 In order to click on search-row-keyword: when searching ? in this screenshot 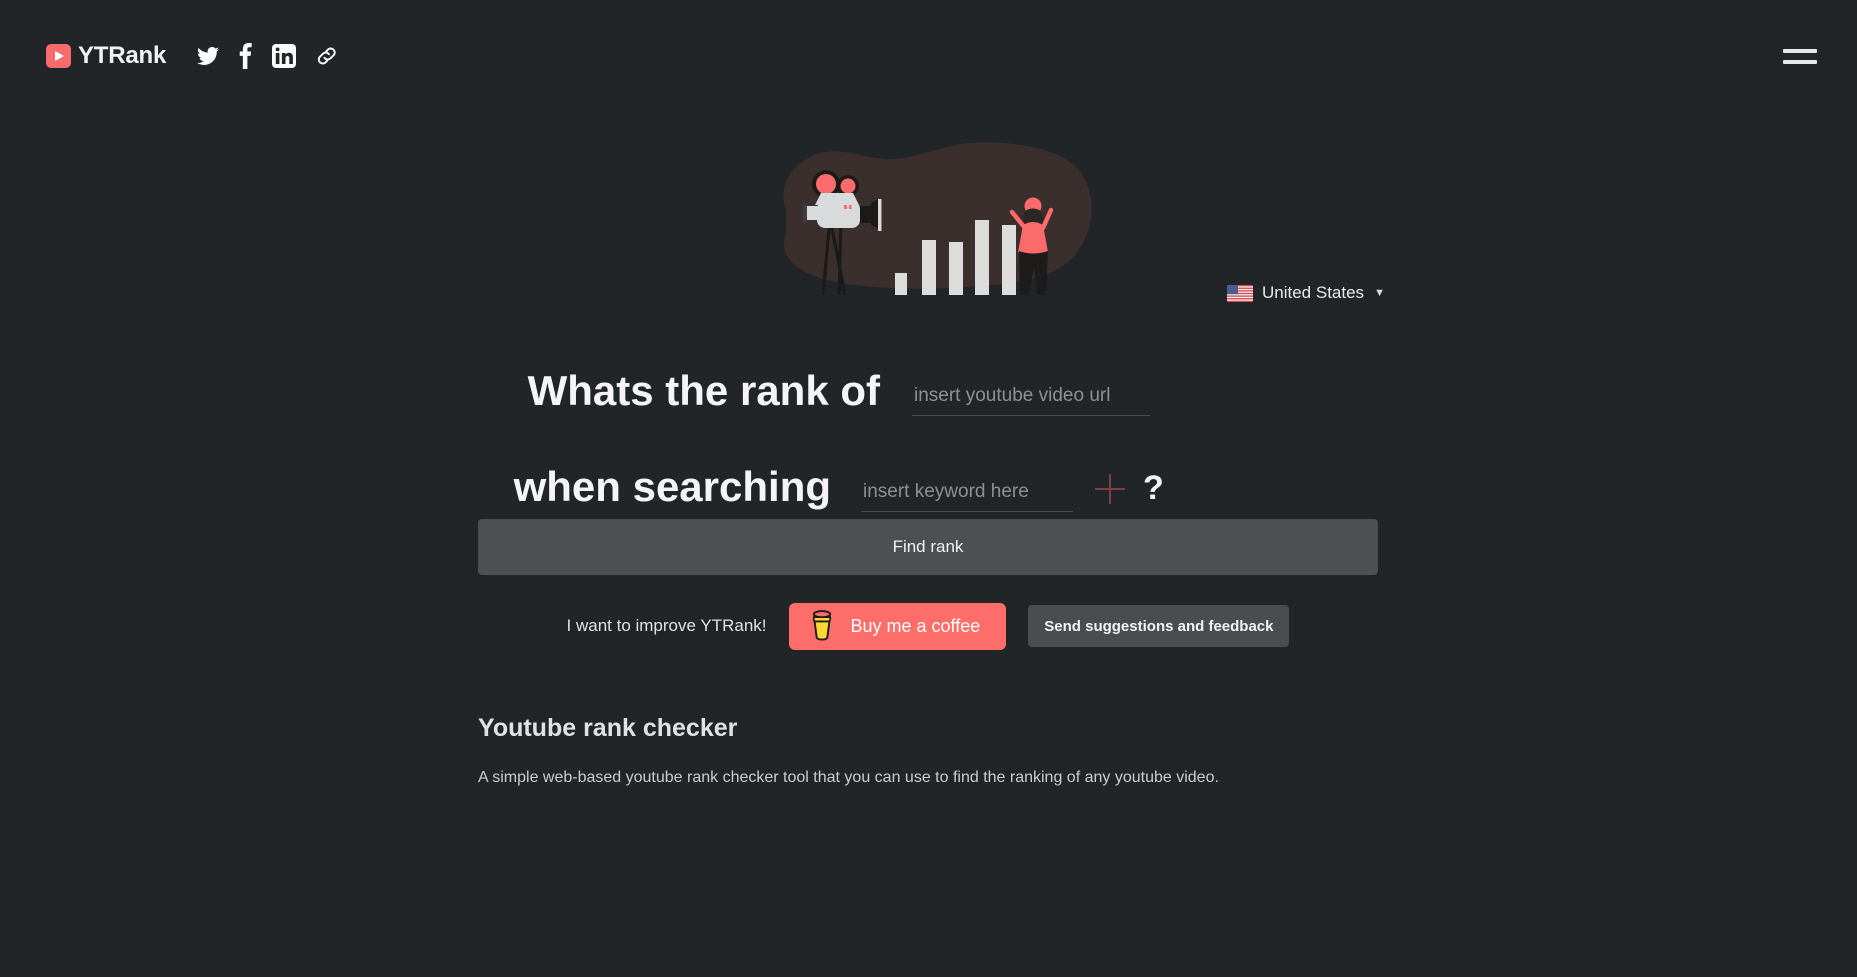, I will do `click(928, 474)`.